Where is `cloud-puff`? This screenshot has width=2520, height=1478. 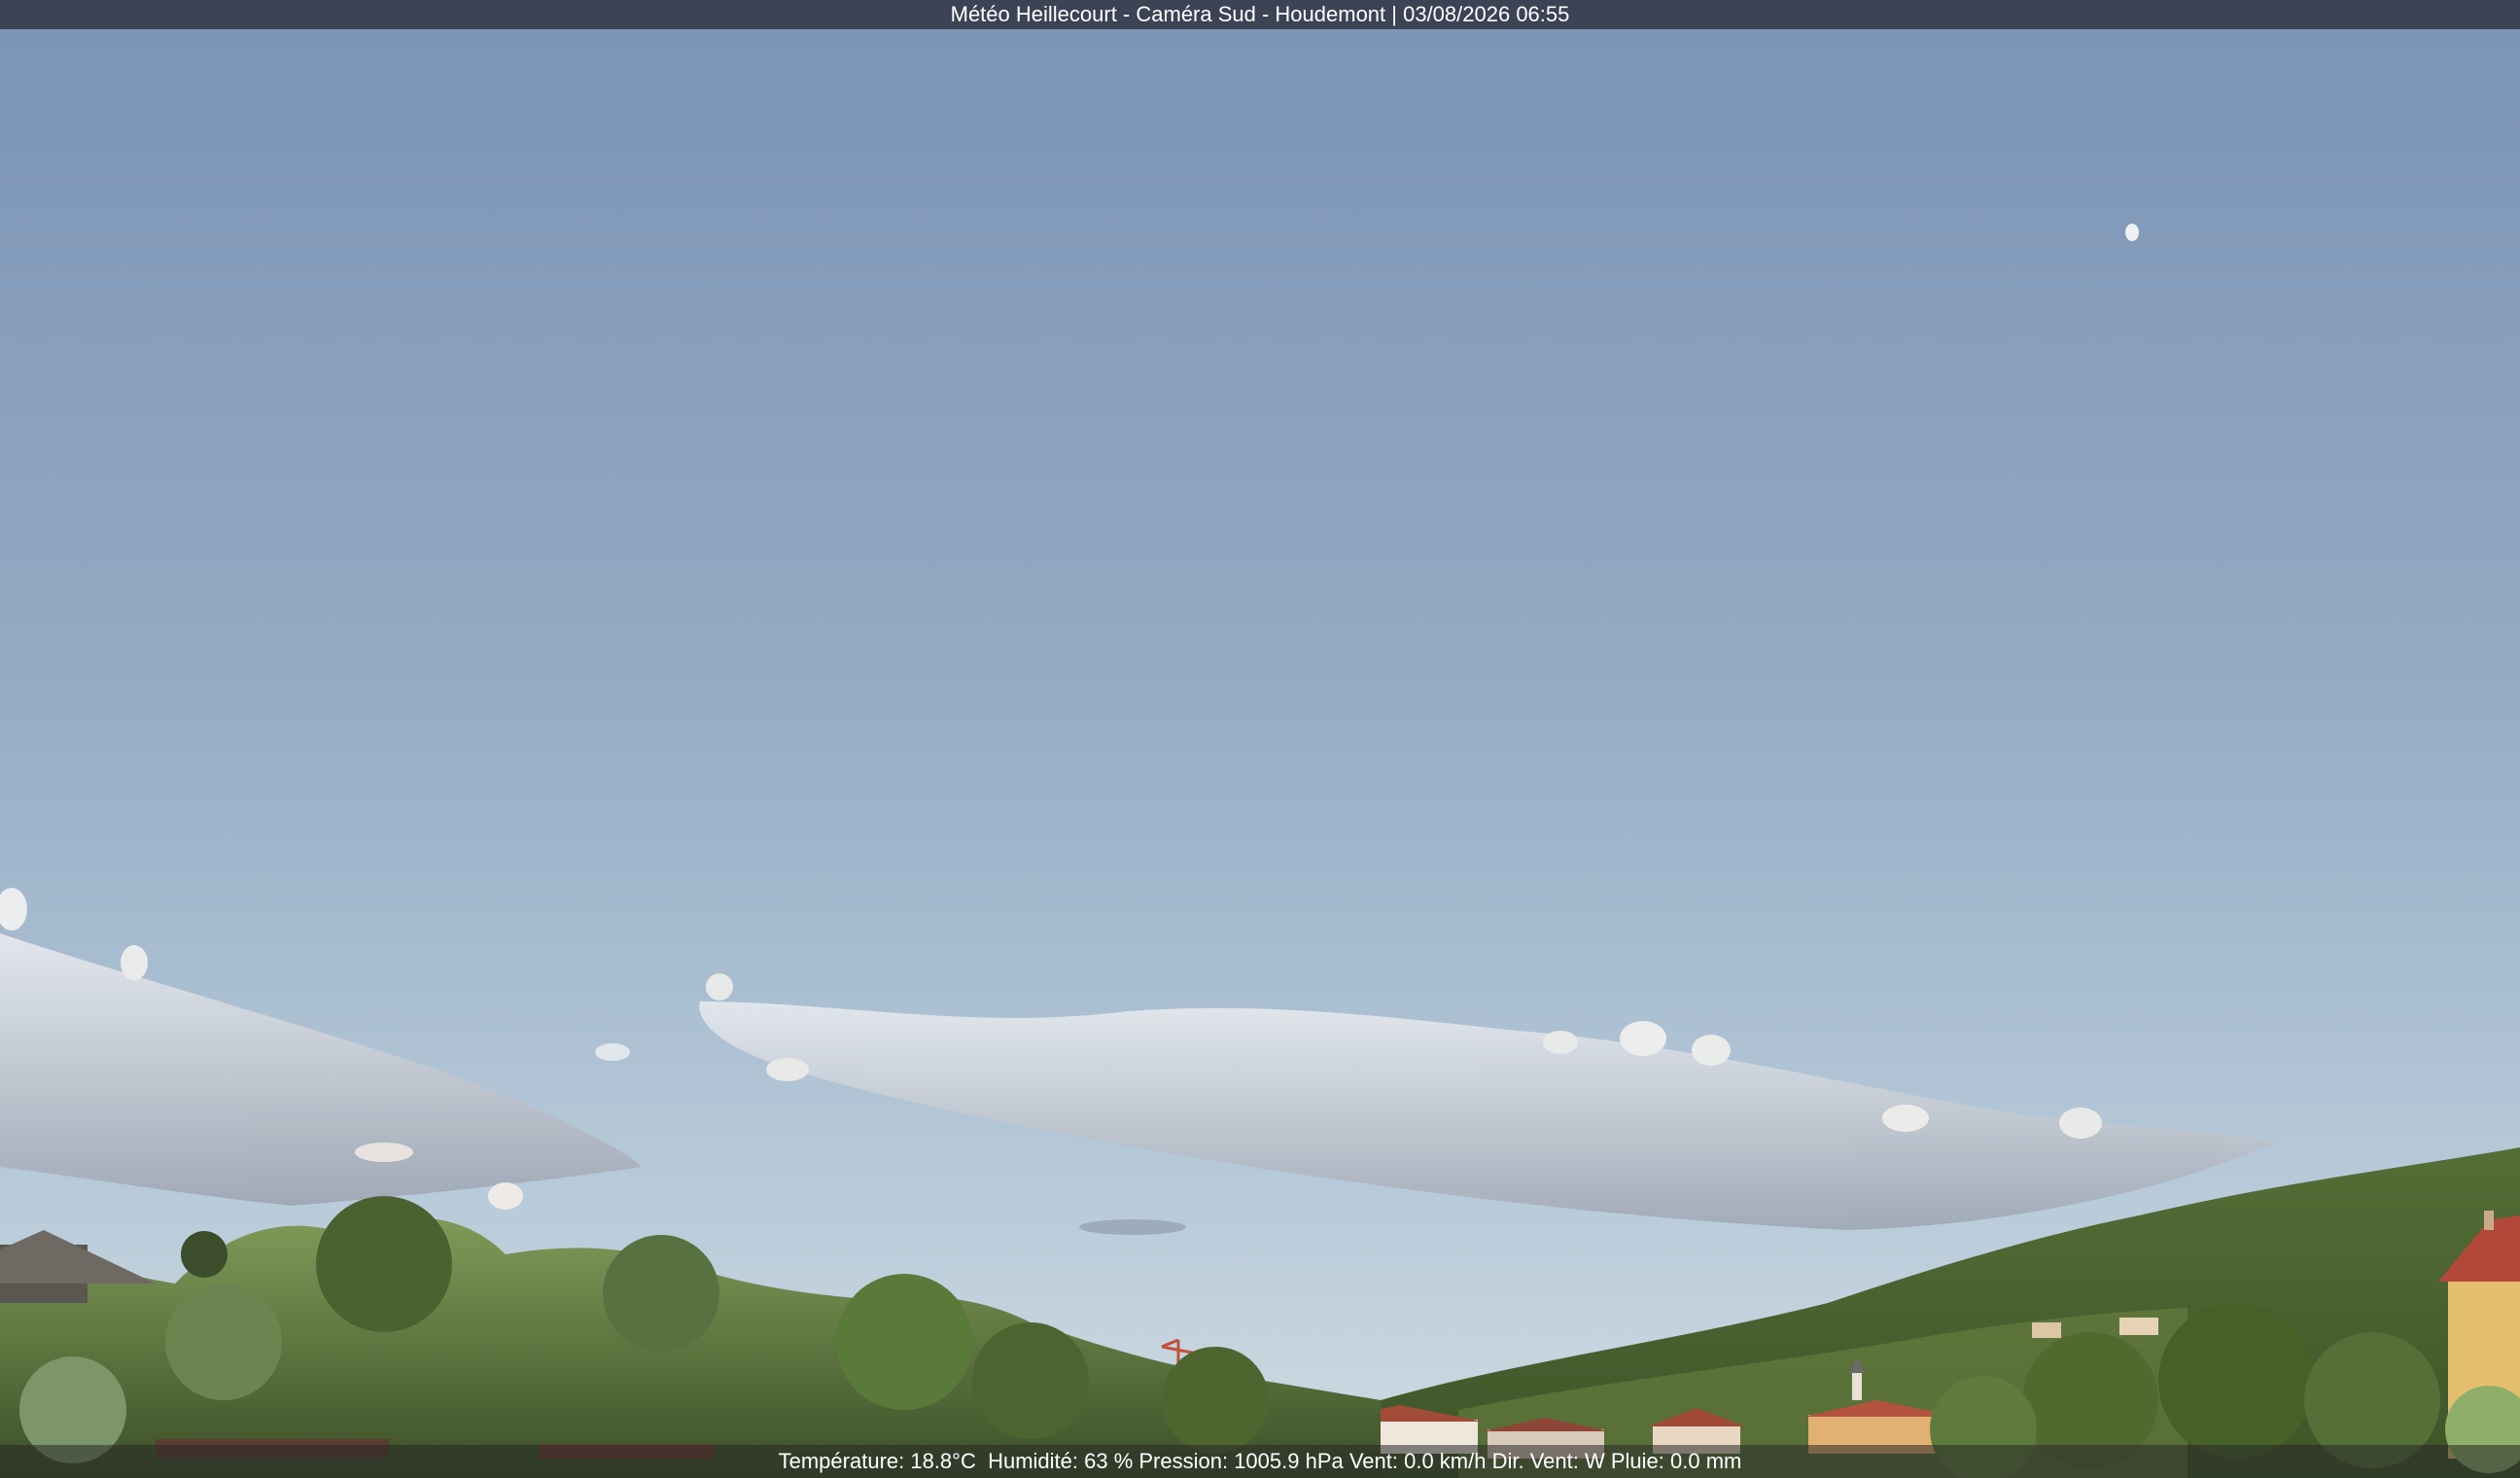
cloud-puff is located at coordinates (612, 1052).